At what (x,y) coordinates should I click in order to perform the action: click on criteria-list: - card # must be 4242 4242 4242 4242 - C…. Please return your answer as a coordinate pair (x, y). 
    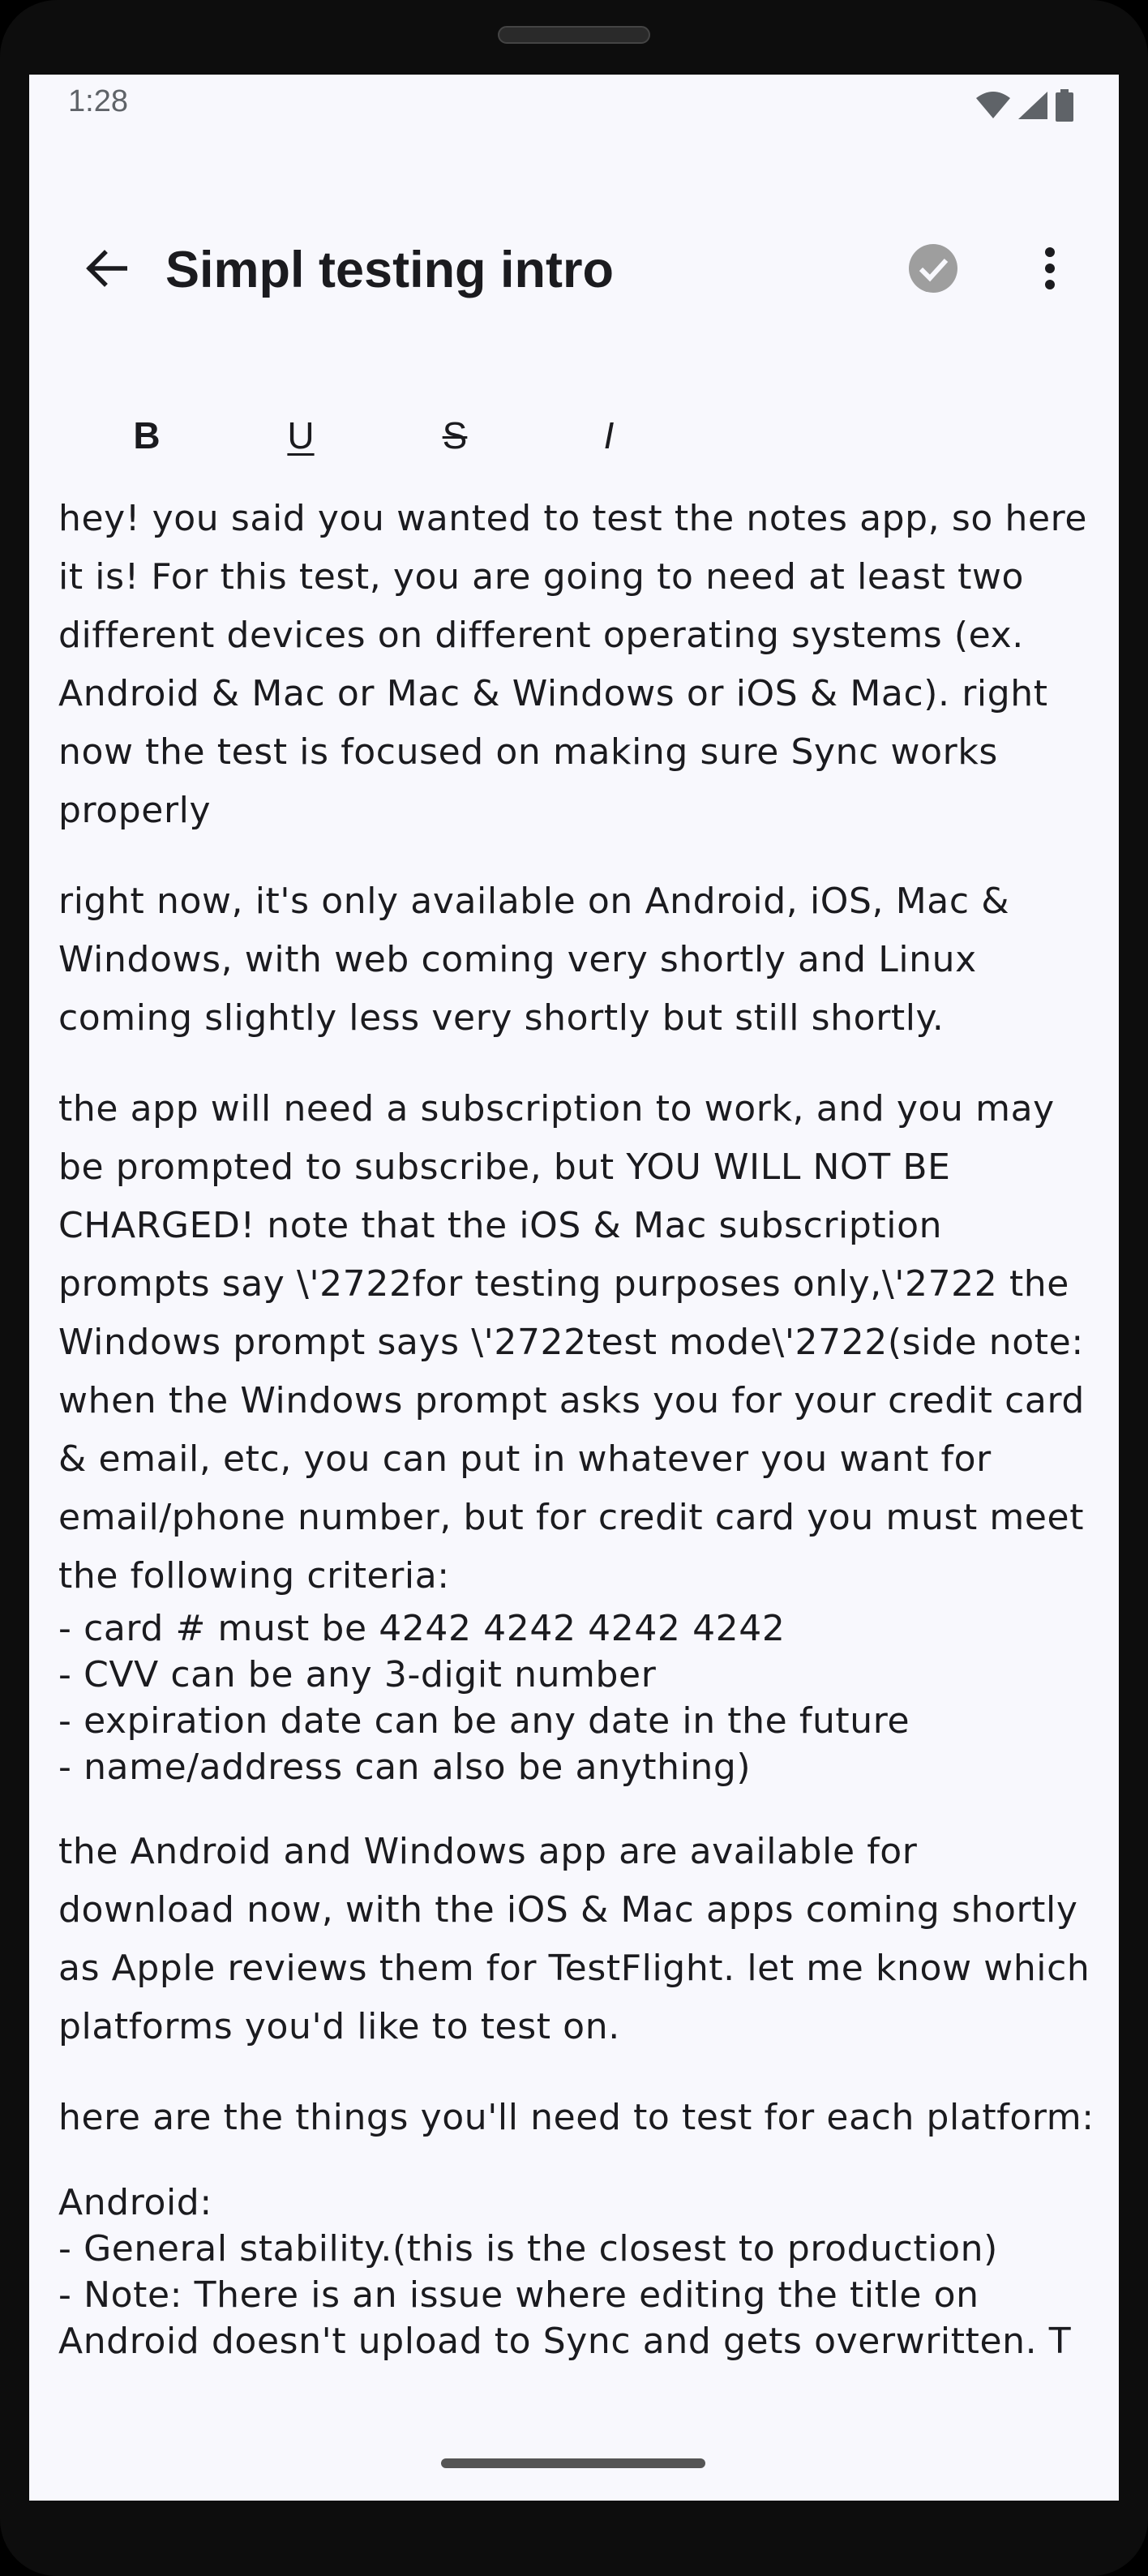
    Looking at the image, I should click on (581, 1697).